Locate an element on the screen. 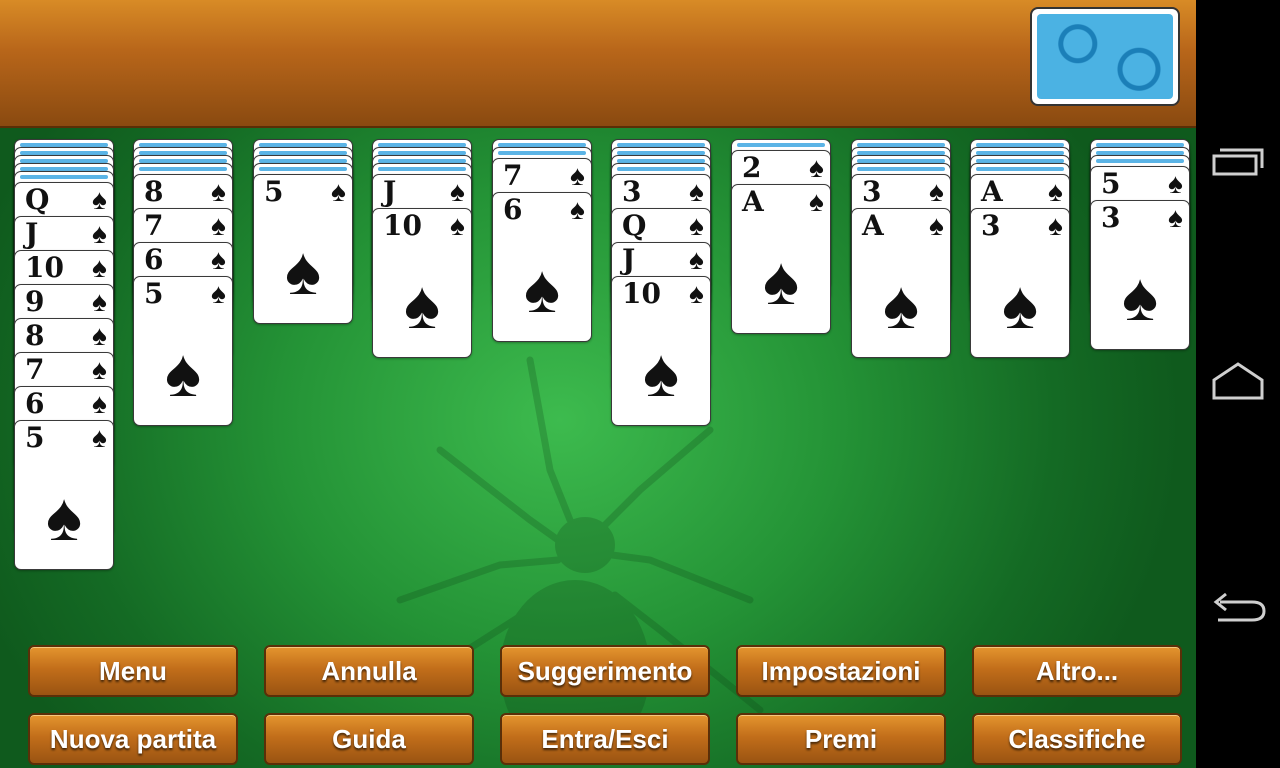  card-back is located at coordinates (1105, 56).